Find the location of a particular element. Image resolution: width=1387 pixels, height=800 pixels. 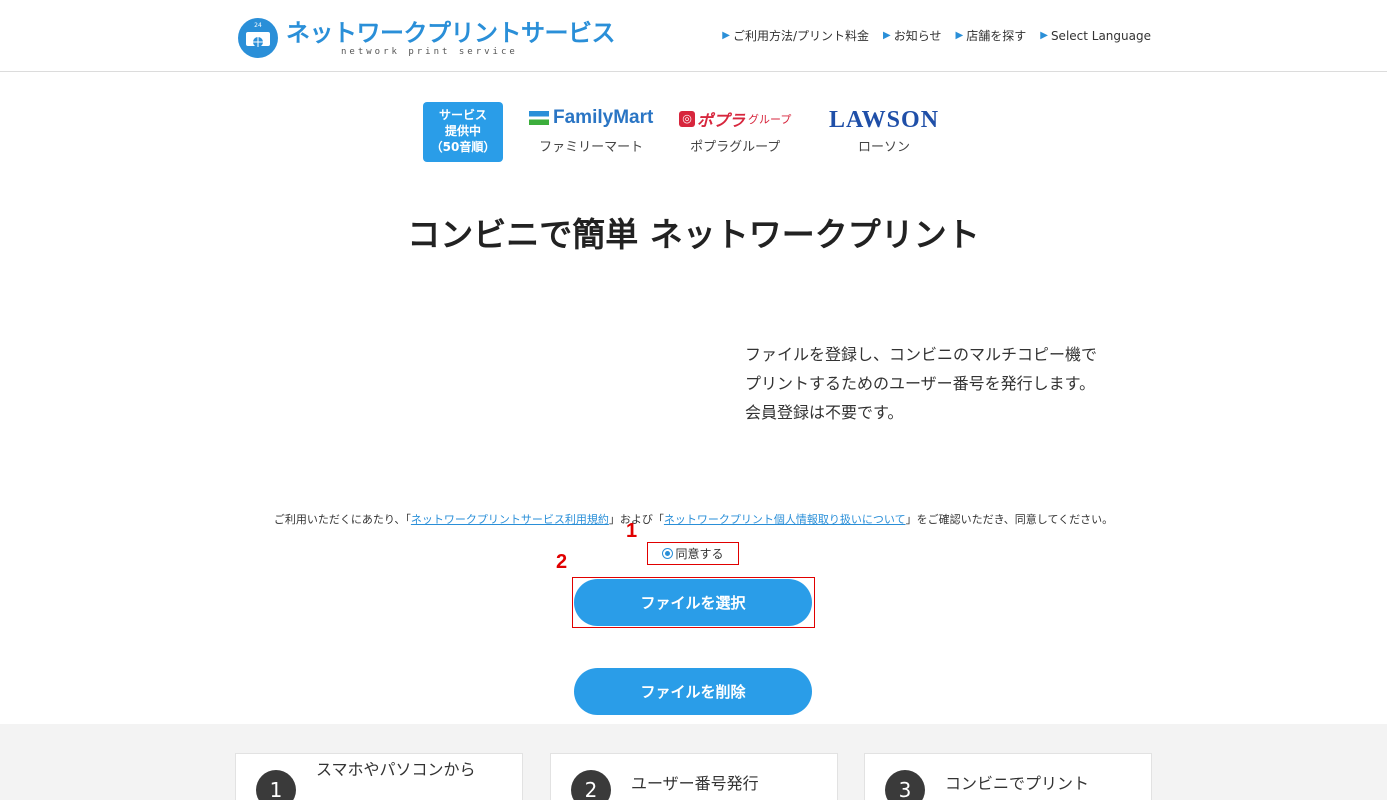

step-text: コンビニでプリント is located at coordinates (1017, 783).